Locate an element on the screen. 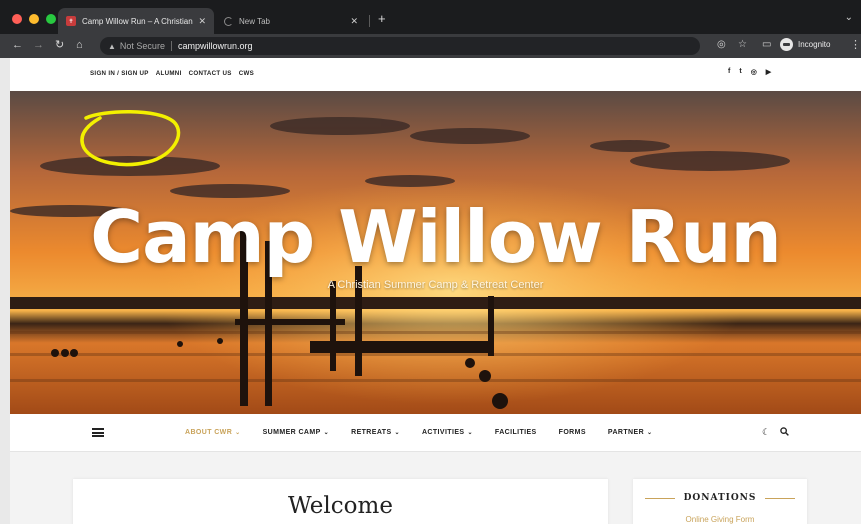 The width and height of the screenshot is (861, 524). top-links: SIGN IN / SIGN UP ALUMNI CONTACT US CWS is located at coordinates (172, 73).